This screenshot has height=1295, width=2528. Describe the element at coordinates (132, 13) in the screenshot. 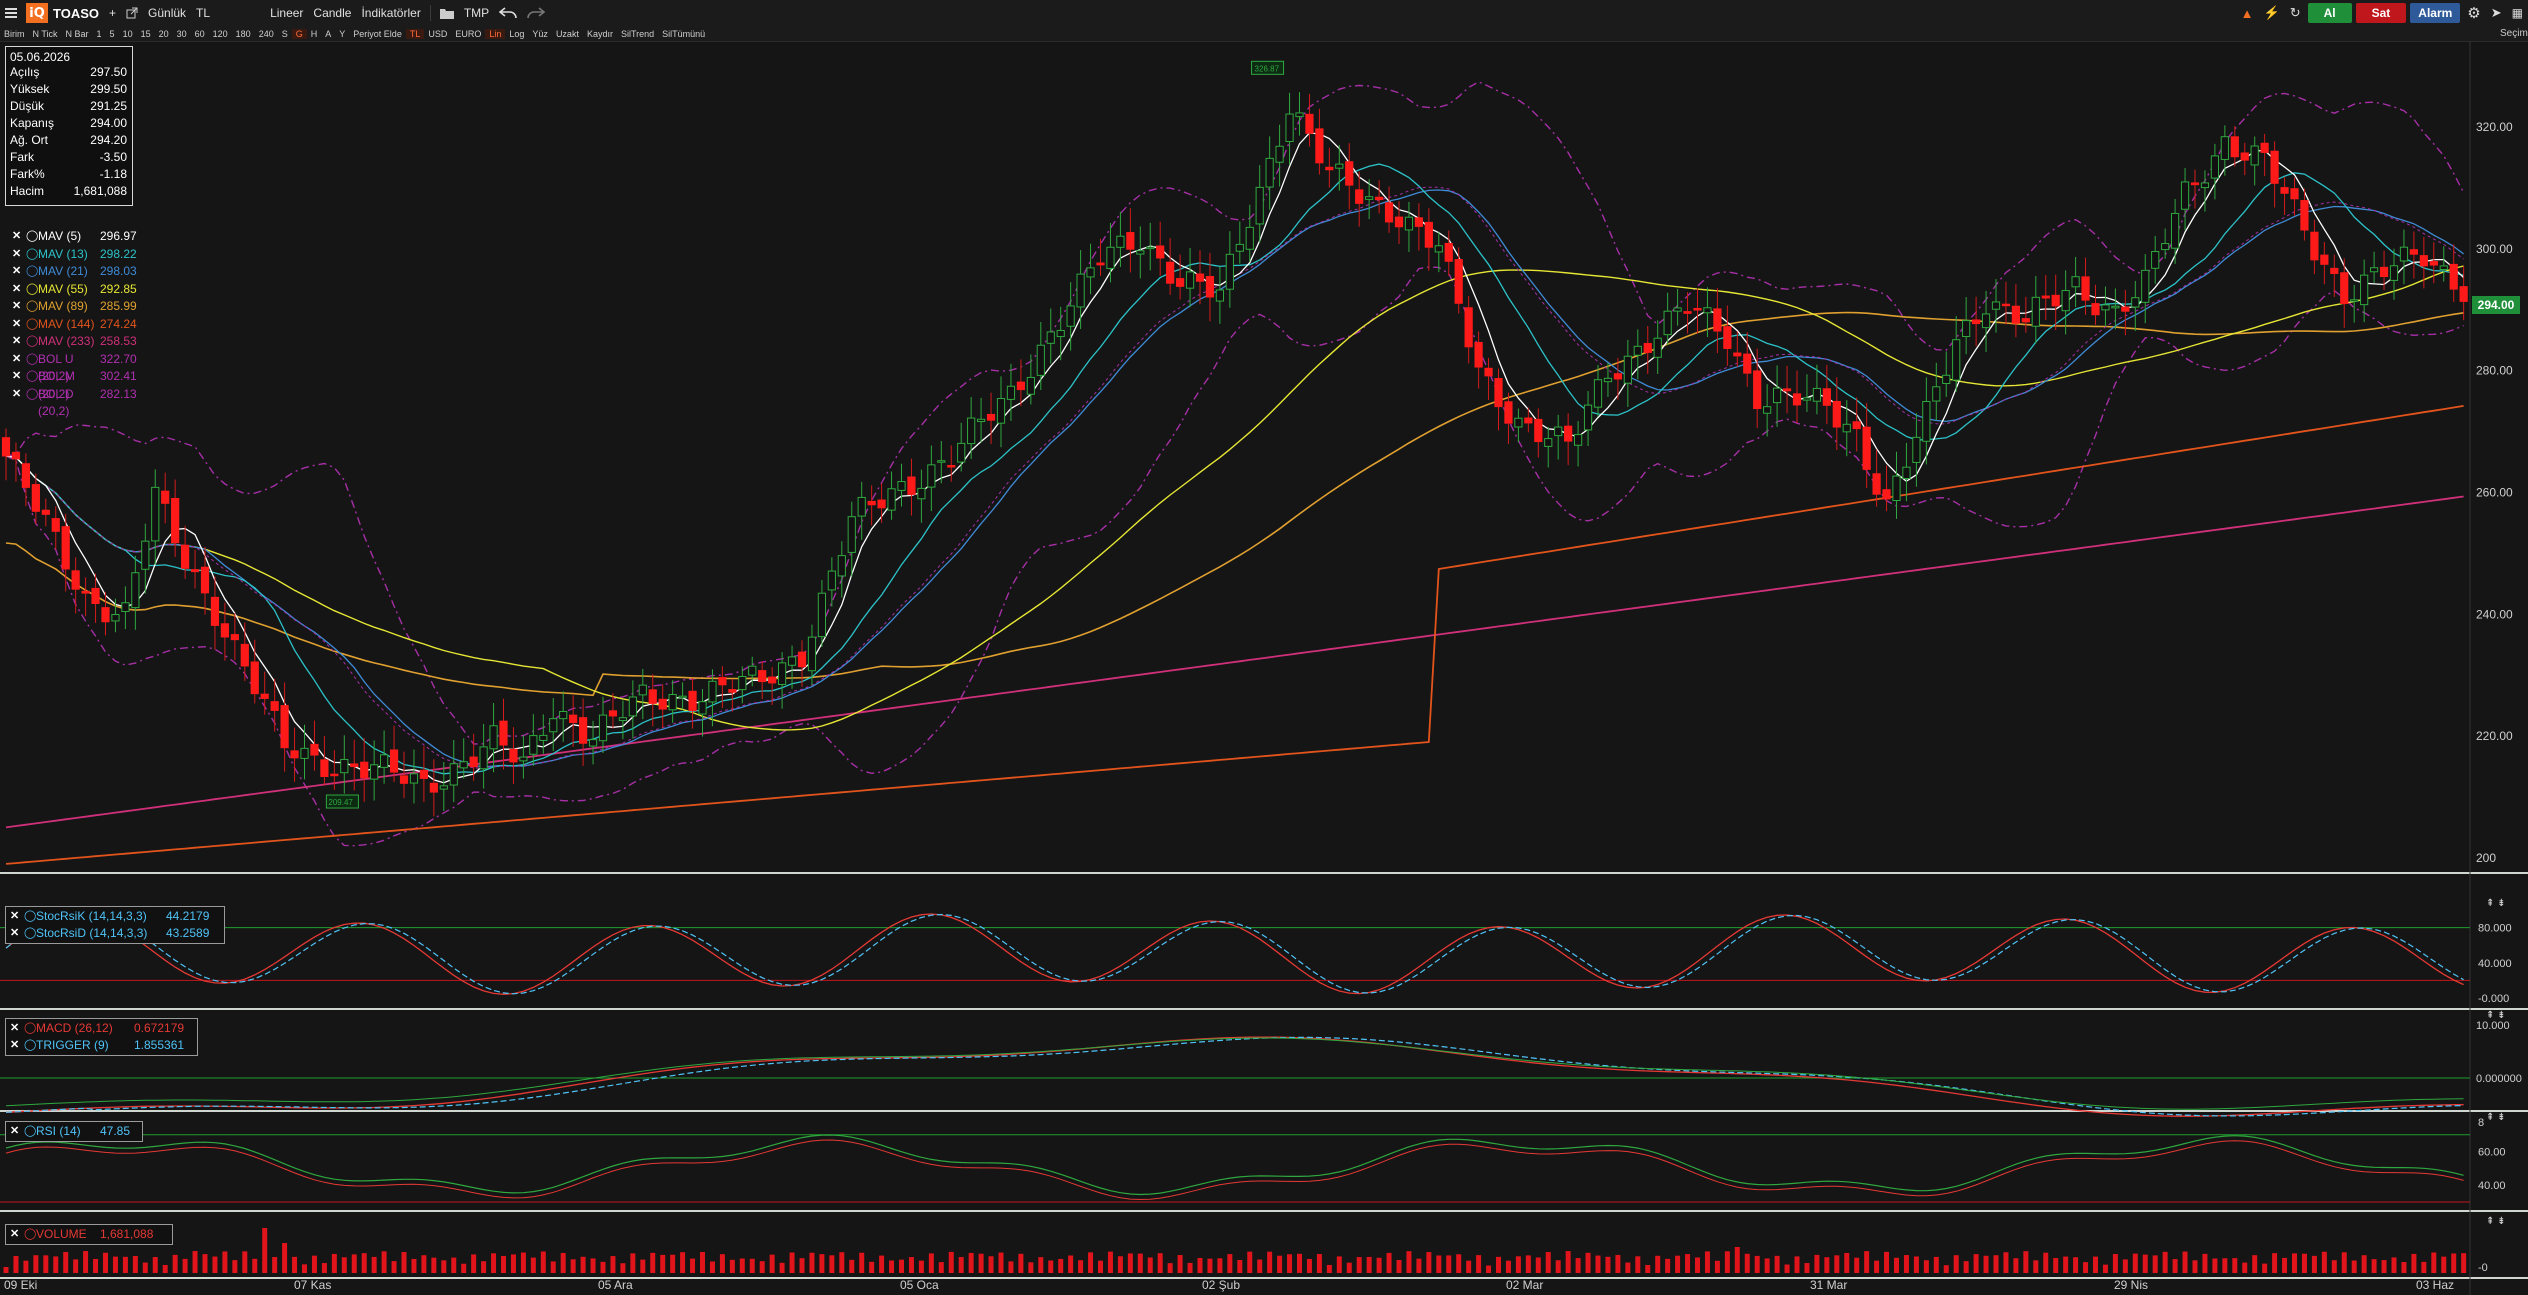

I see `external-link-icon` at that location.